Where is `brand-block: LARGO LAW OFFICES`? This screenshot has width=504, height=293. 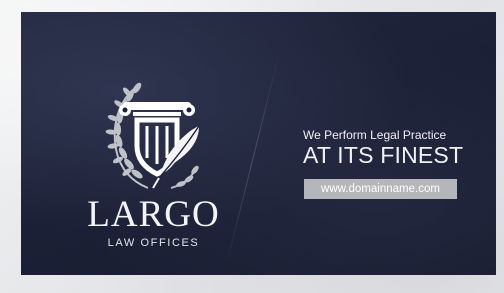 brand-block: LARGO LAW OFFICES is located at coordinates (153, 222).